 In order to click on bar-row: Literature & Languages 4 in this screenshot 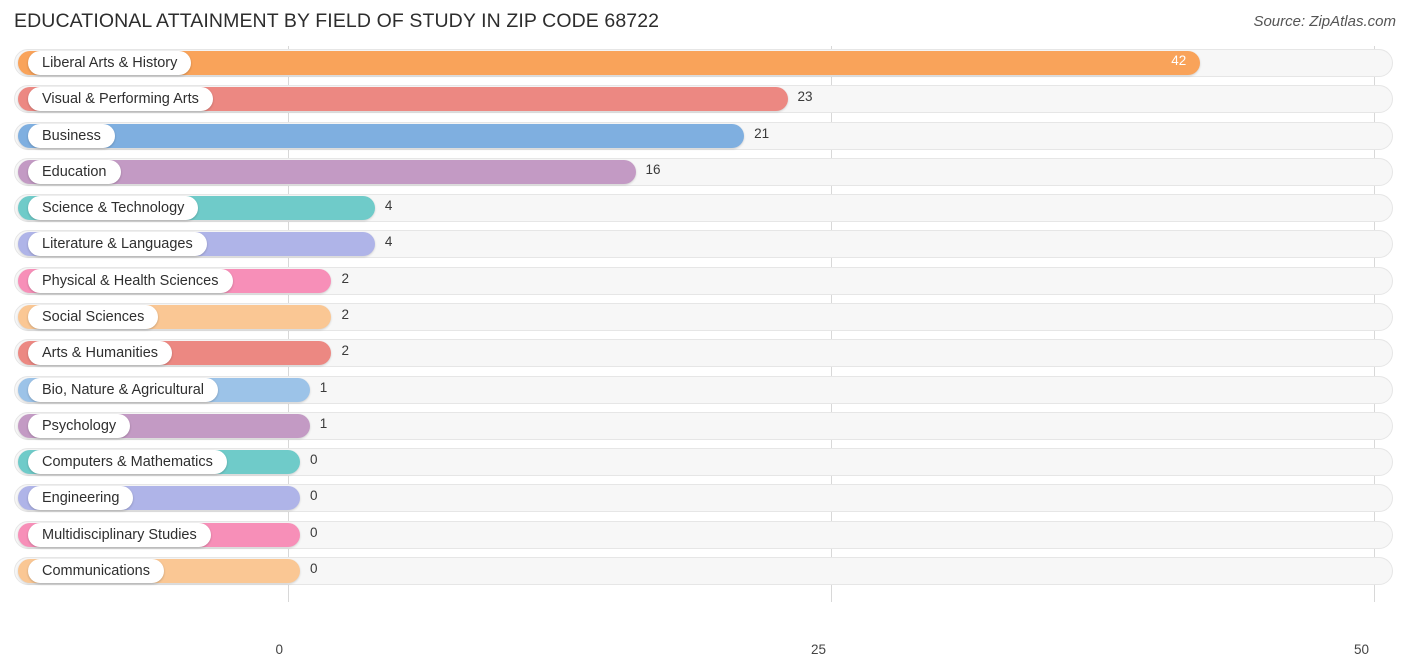, I will do `click(703, 244)`.